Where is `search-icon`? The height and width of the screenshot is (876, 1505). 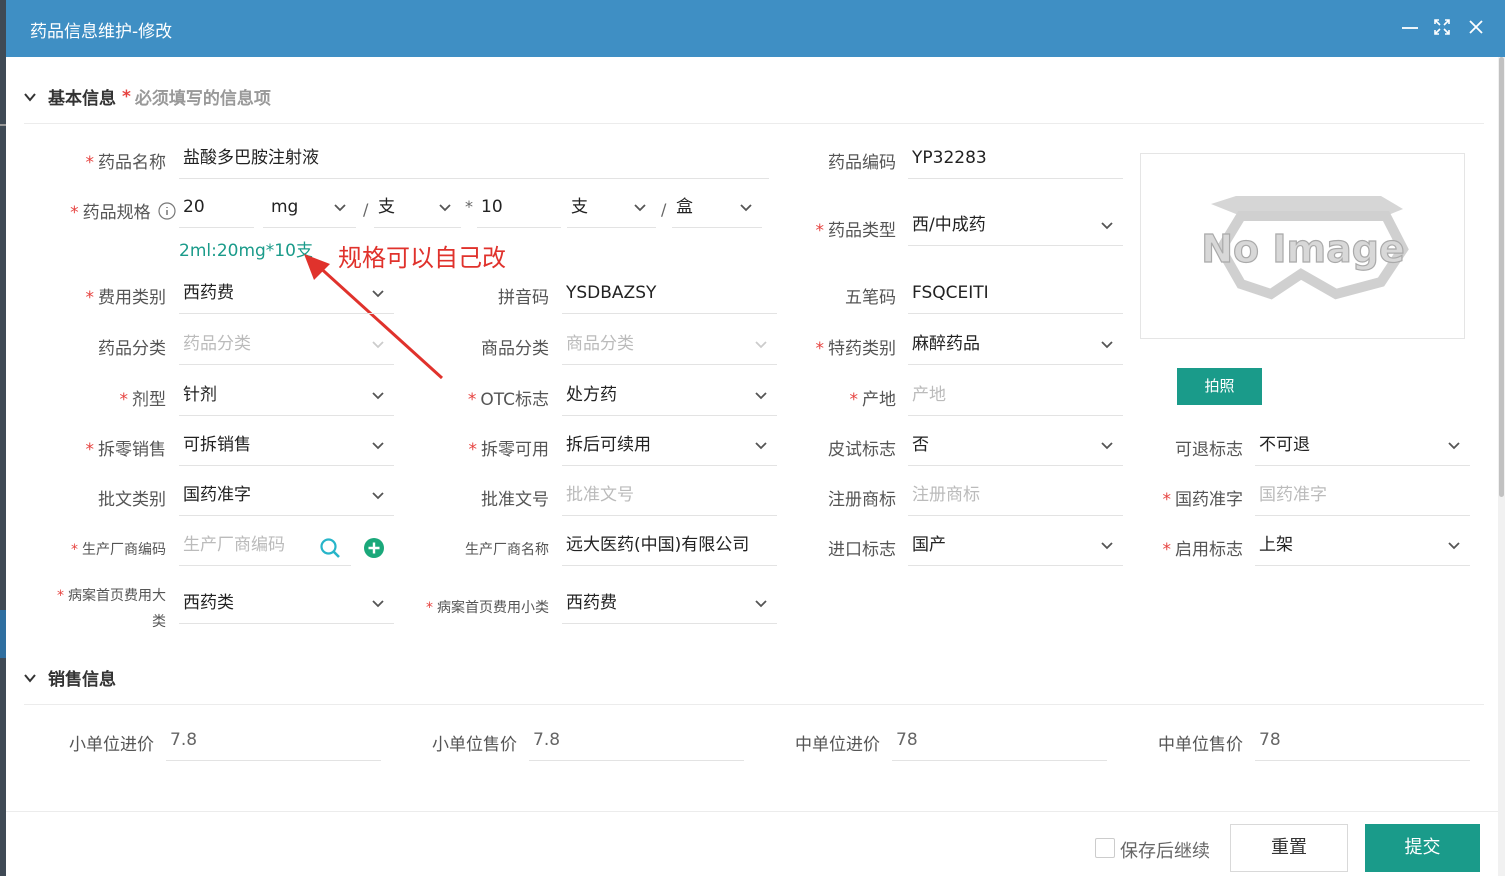
search-icon is located at coordinates (330, 548).